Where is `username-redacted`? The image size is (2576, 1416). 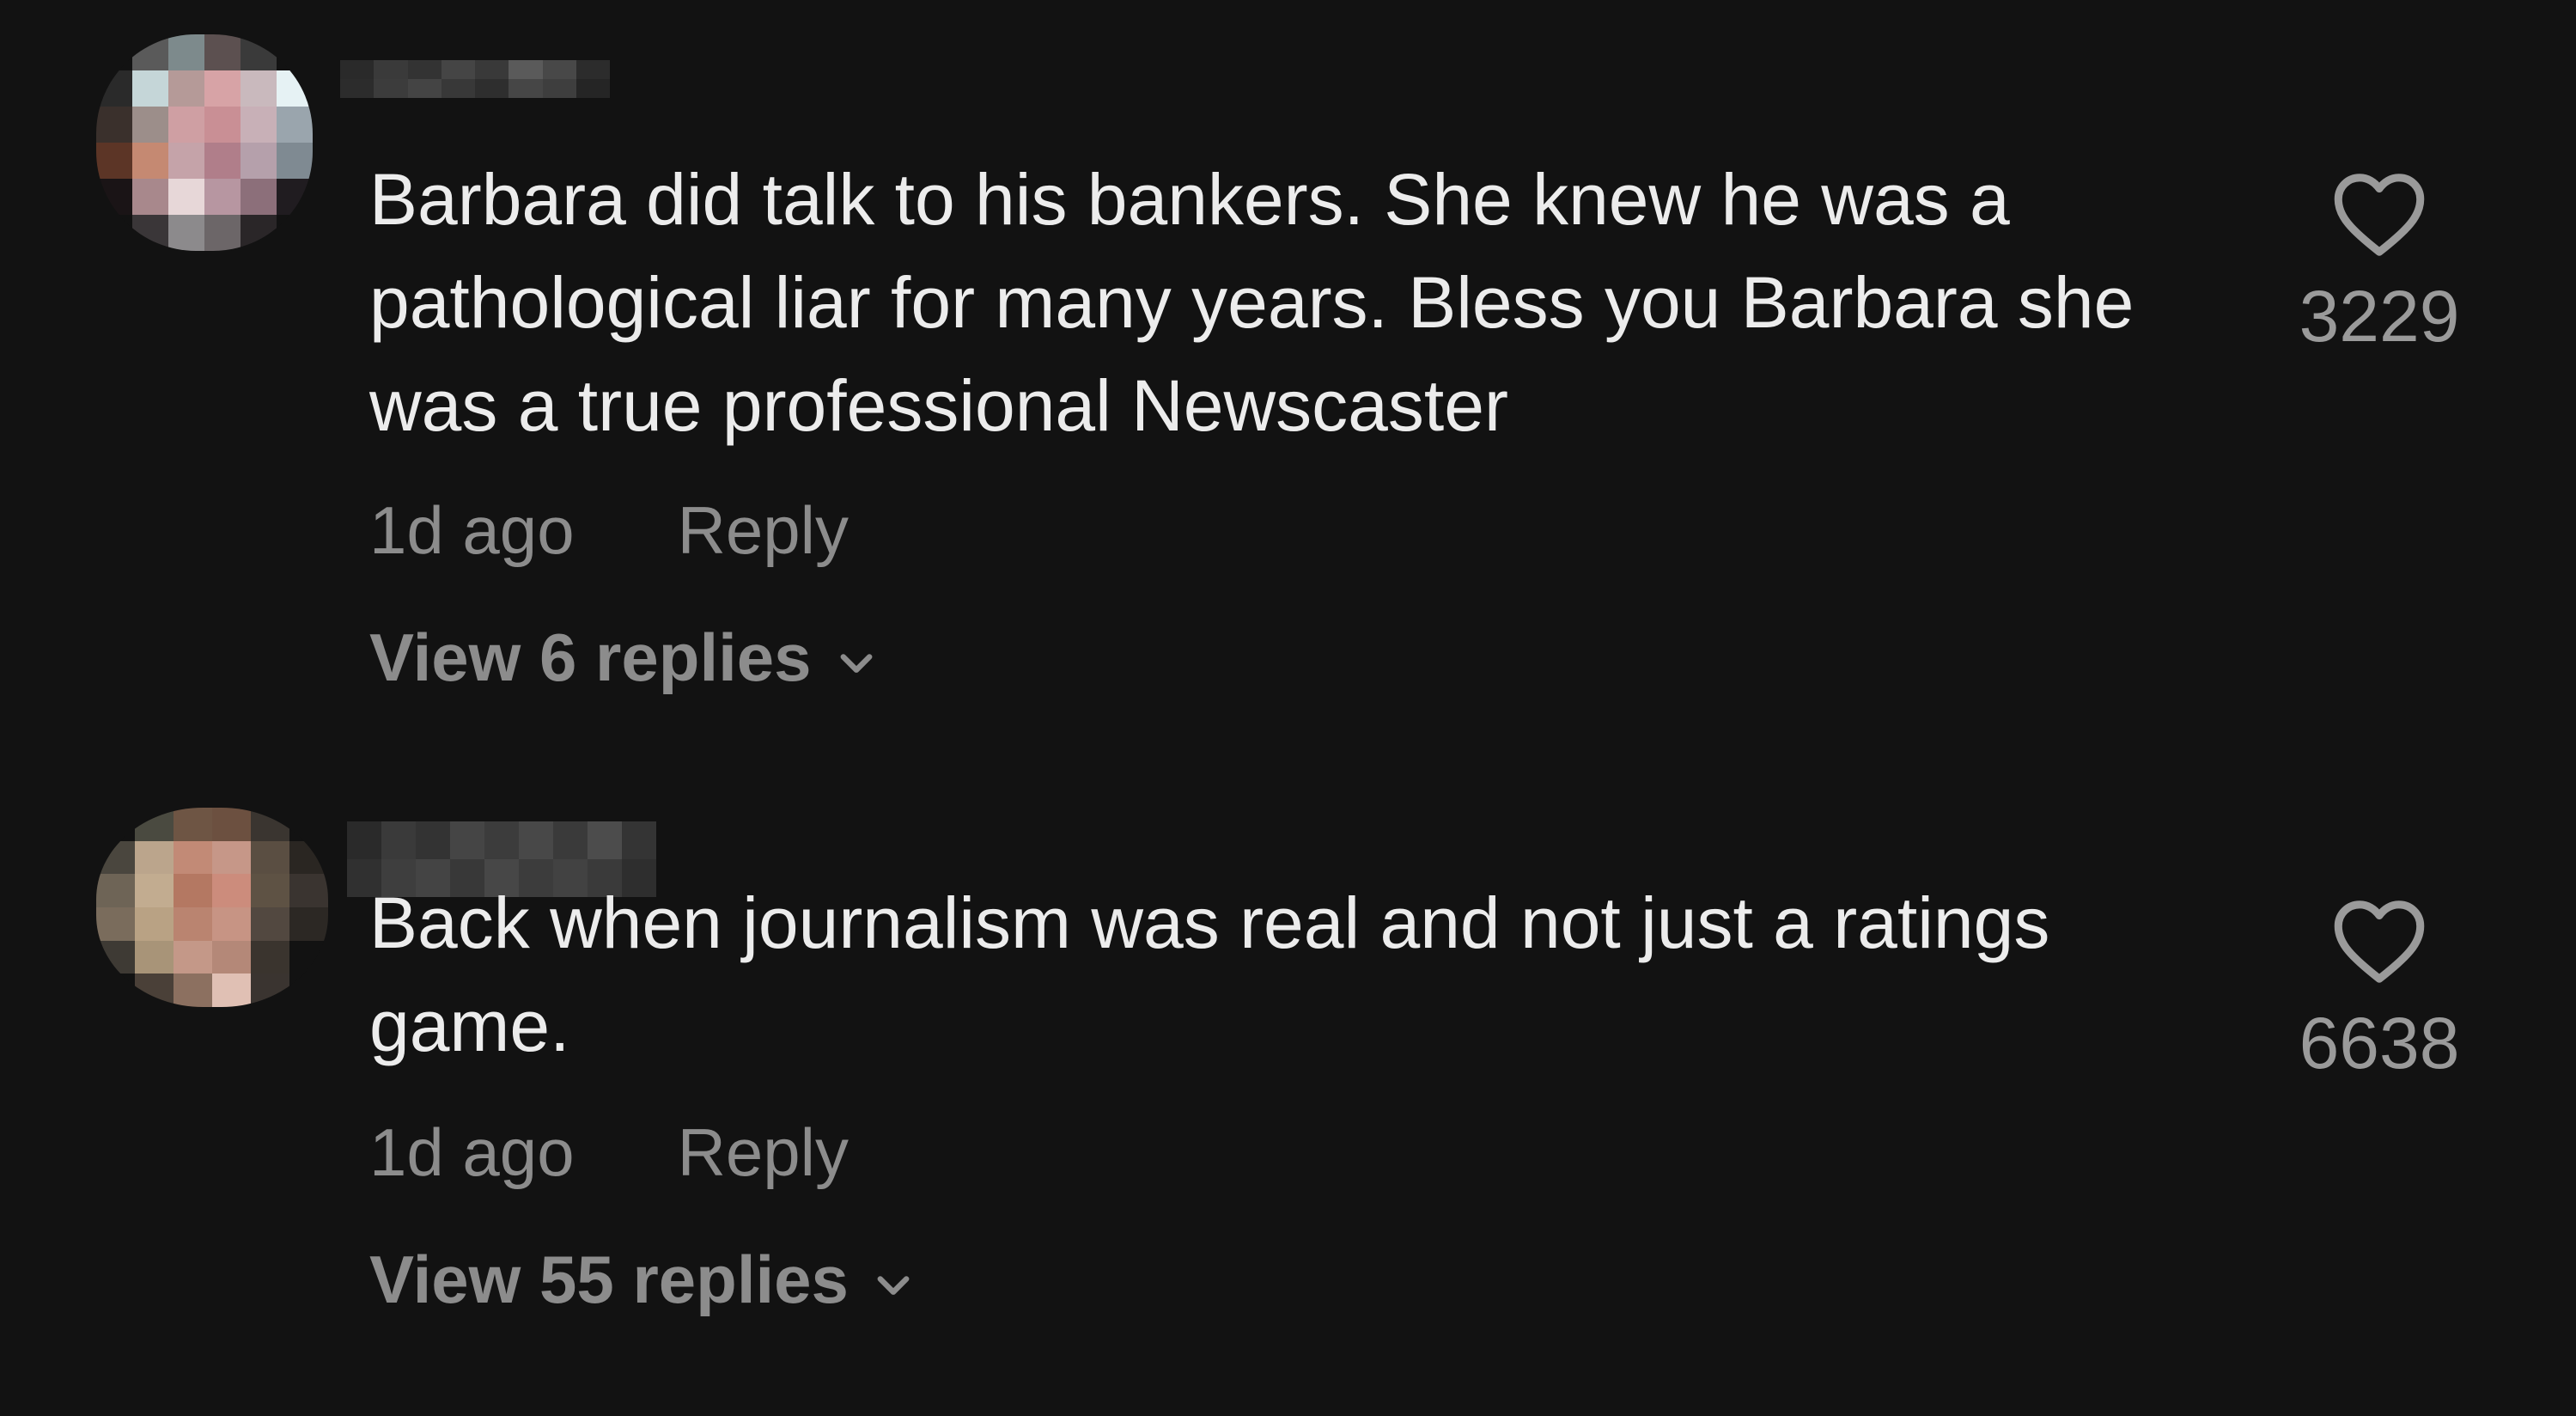 username-redacted is located at coordinates (475, 79).